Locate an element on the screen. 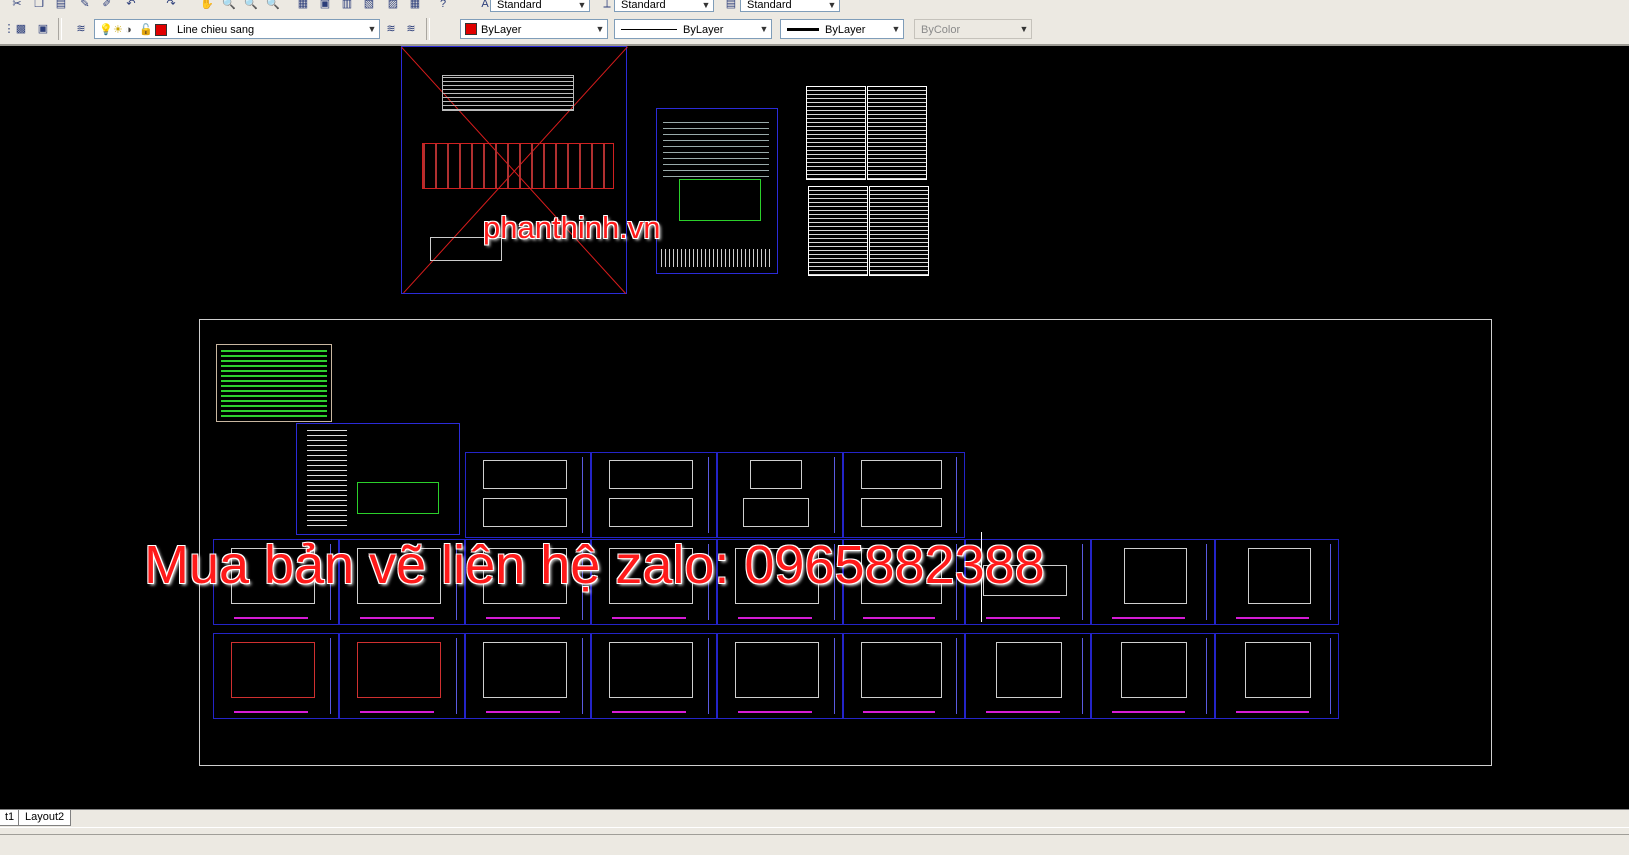 The image size is (1629, 855). brush-icon: ✐ is located at coordinates (107, 5).